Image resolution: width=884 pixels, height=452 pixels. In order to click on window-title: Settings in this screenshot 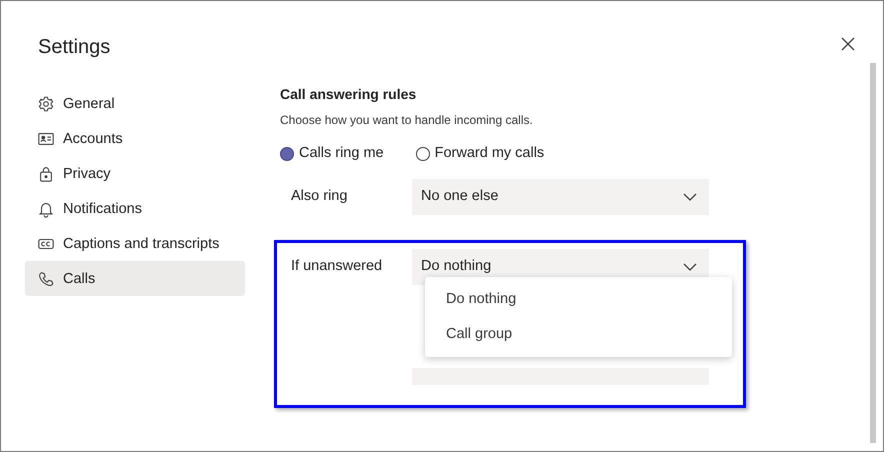, I will do `click(74, 47)`.